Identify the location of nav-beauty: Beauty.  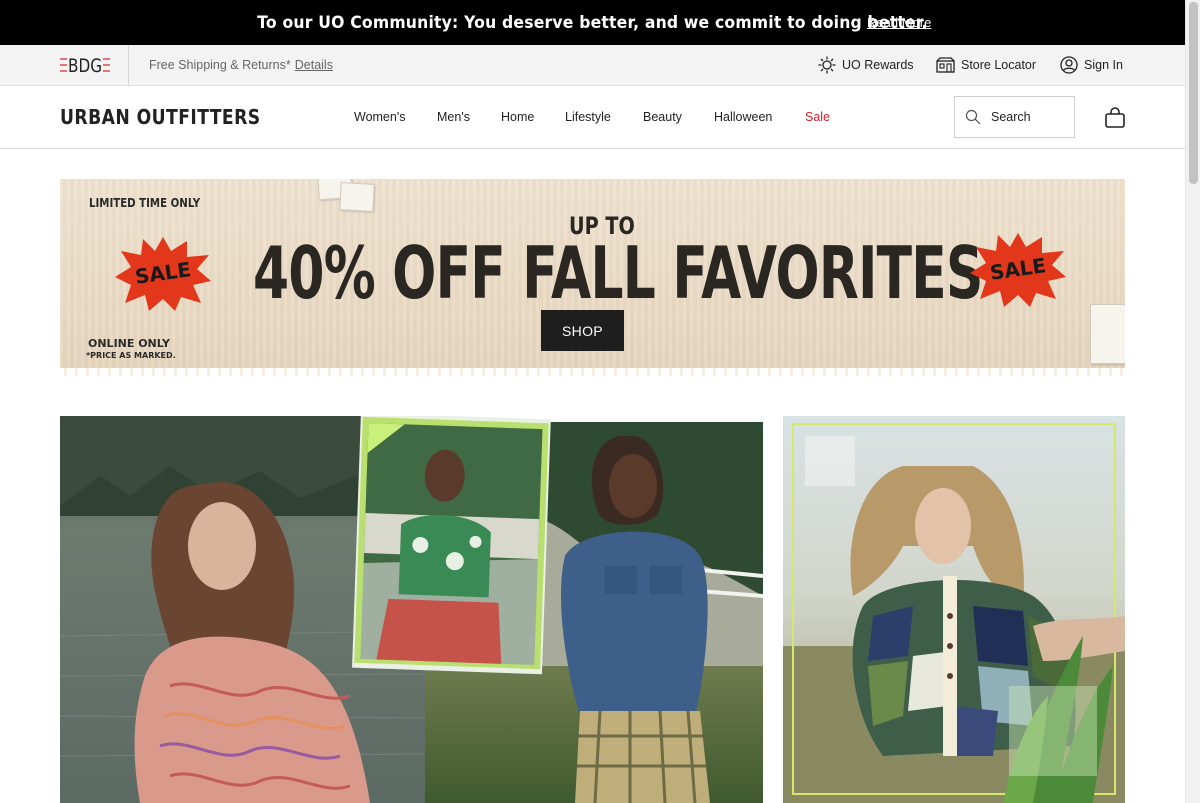
(662, 117).